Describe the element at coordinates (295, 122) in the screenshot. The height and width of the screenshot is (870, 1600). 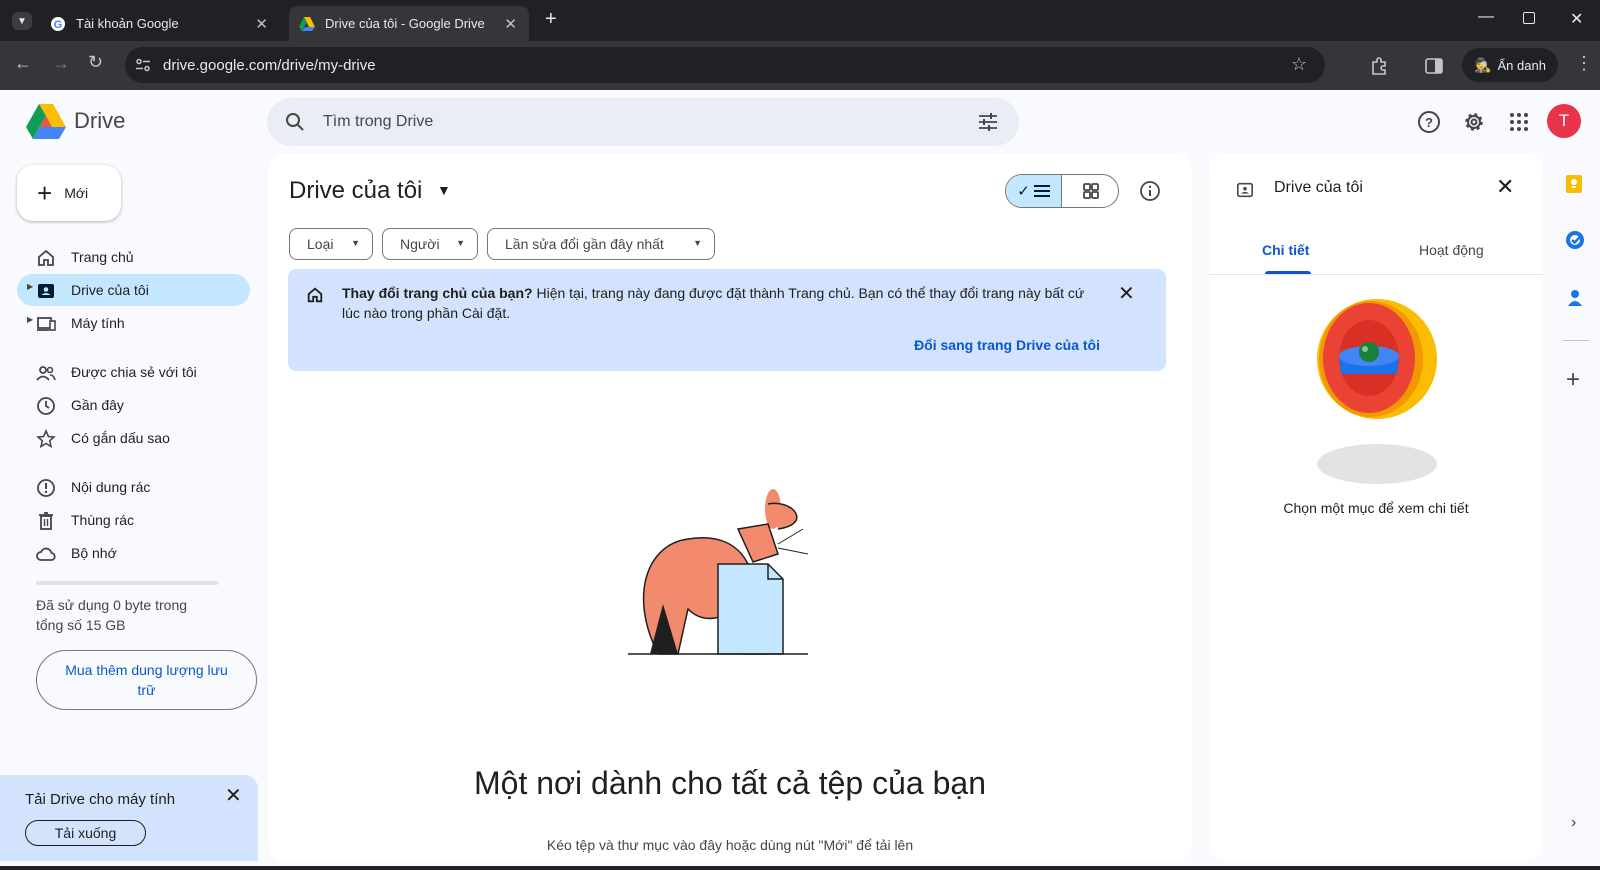
I see `search-icon` at that location.